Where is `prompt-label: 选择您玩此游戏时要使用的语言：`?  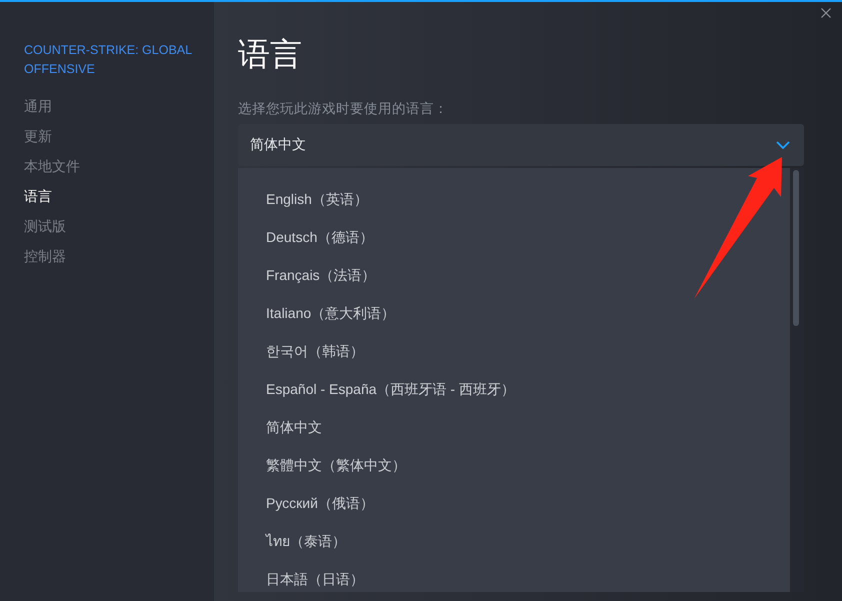
prompt-label: 选择您玩此游戏时要使用的语言： is located at coordinates (343, 109).